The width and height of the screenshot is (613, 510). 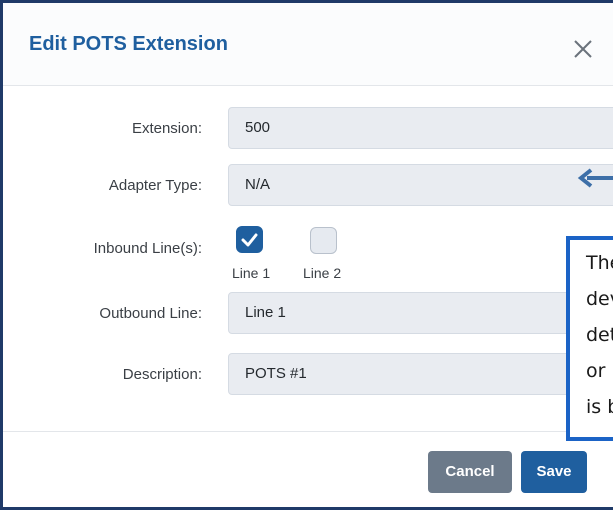 I want to click on callout-line: The, so click(x=599, y=263).